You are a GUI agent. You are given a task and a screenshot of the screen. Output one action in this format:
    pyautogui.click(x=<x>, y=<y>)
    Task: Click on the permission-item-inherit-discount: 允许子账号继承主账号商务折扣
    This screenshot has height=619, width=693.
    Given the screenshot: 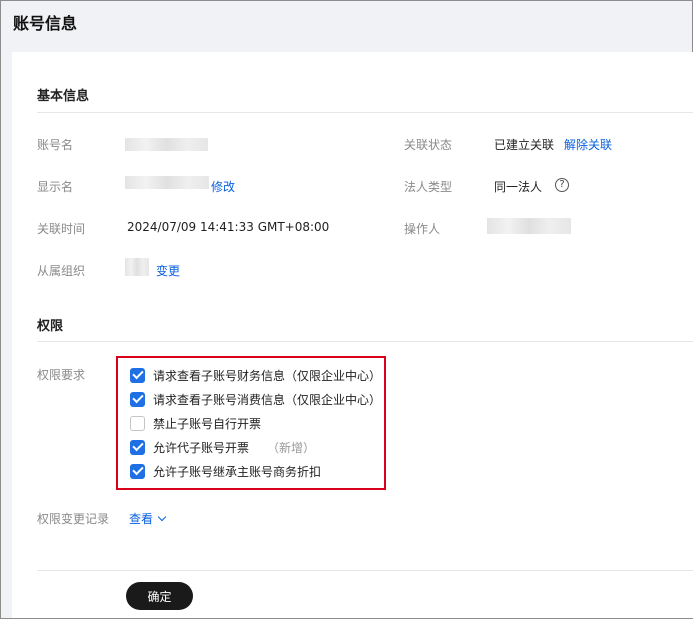 What is the action you would take?
    pyautogui.click(x=225, y=471)
    